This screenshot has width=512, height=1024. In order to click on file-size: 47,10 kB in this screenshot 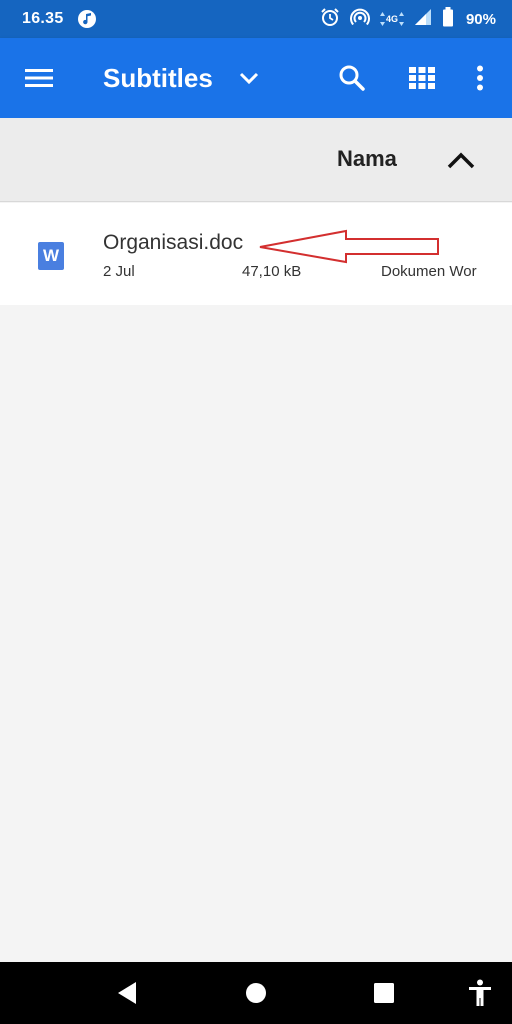, I will do `click(272, 271)`.